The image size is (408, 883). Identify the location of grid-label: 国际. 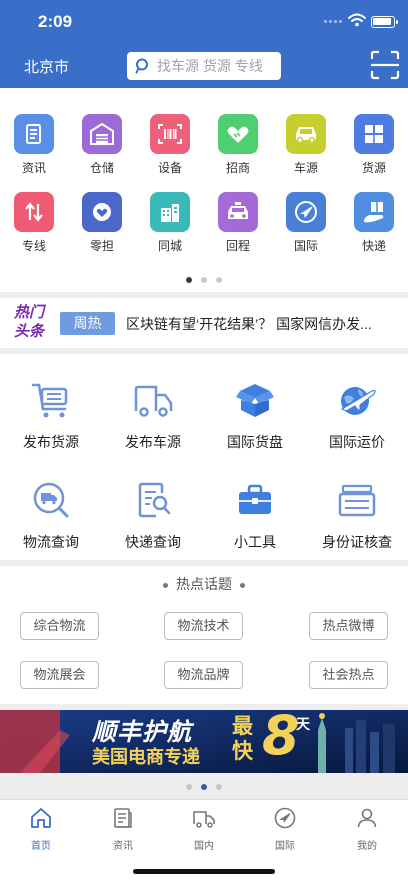
(305, 246).